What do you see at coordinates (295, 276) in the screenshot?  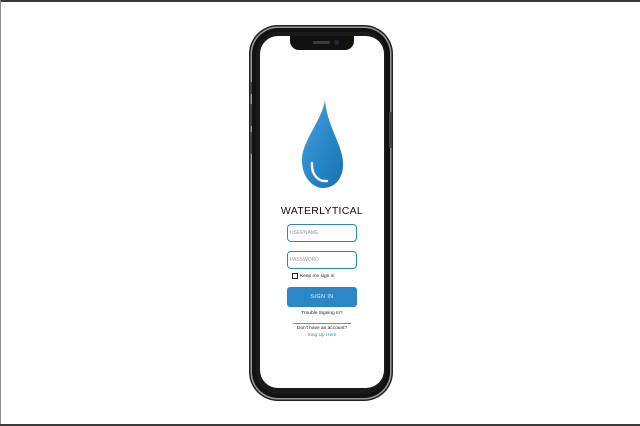 I see `keep-signed-in-checkbox` at bounding box center [295, 276].